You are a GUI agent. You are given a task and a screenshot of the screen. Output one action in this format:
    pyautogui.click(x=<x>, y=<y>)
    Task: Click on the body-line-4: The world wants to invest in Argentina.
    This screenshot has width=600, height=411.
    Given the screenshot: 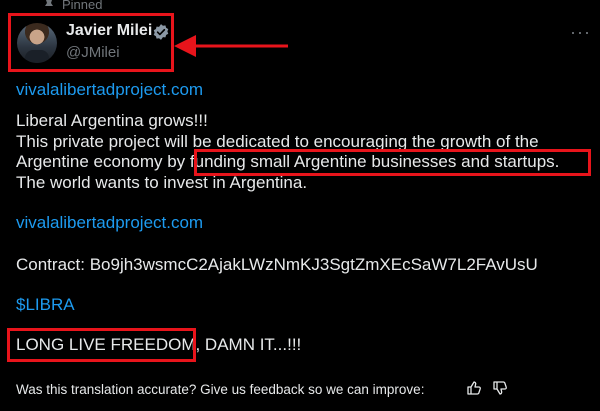 What is the action you would take?
    pyautogui.click(x=162, y=182)
    